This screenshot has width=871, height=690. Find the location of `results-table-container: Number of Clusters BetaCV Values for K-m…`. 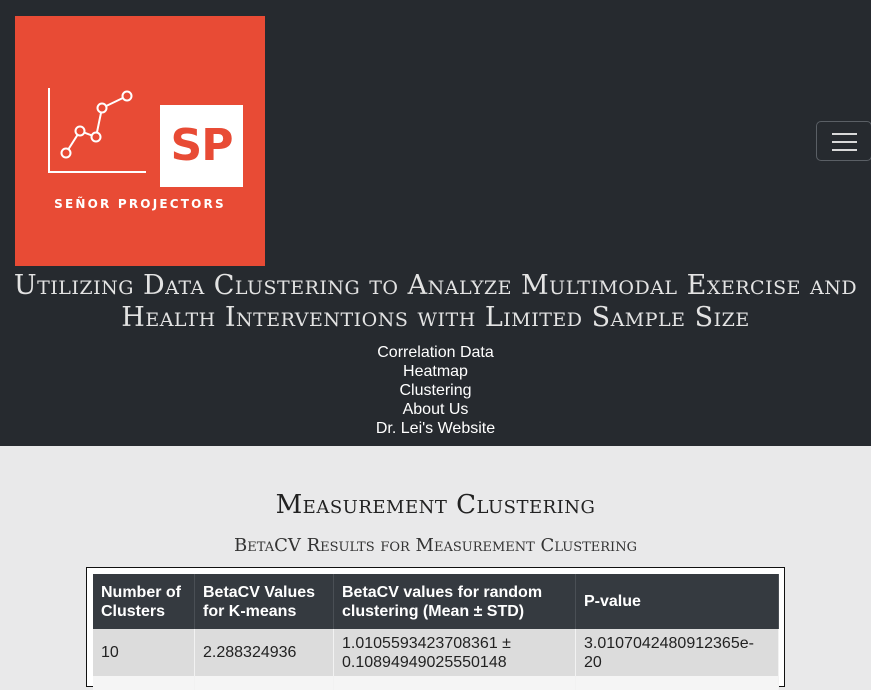

results-table-container: Number of Clusters BetaCV Values for K-m… is located at coordinates (435, 628).